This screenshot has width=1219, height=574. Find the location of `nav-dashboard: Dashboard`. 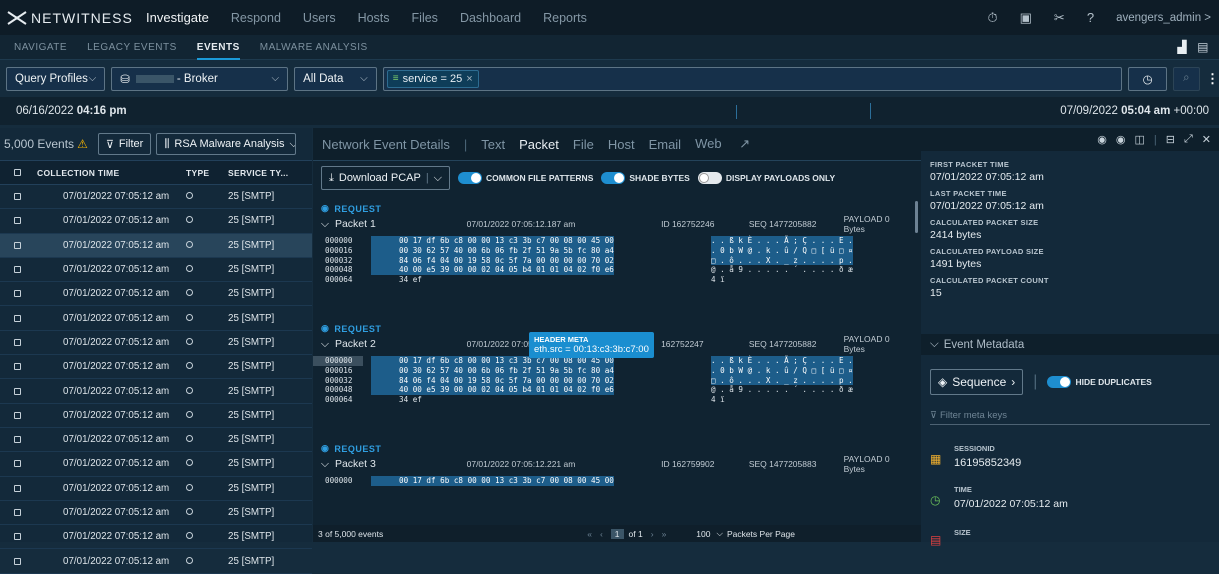

nav-dashboard: Dashboard is located at coordinates (490, 18).